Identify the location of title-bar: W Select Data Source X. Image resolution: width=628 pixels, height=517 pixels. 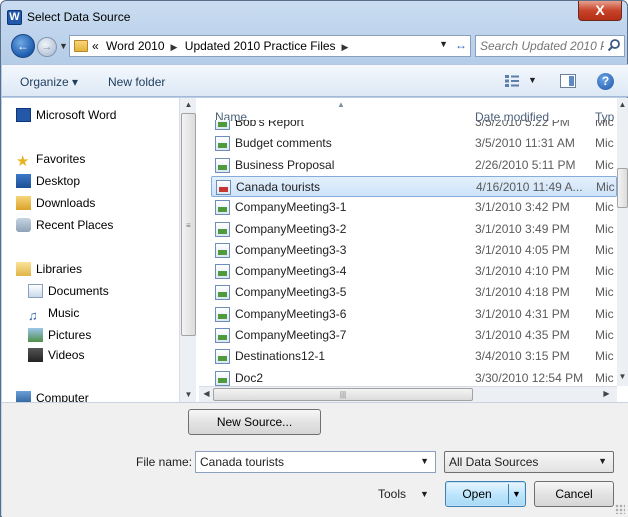
(314, 16).